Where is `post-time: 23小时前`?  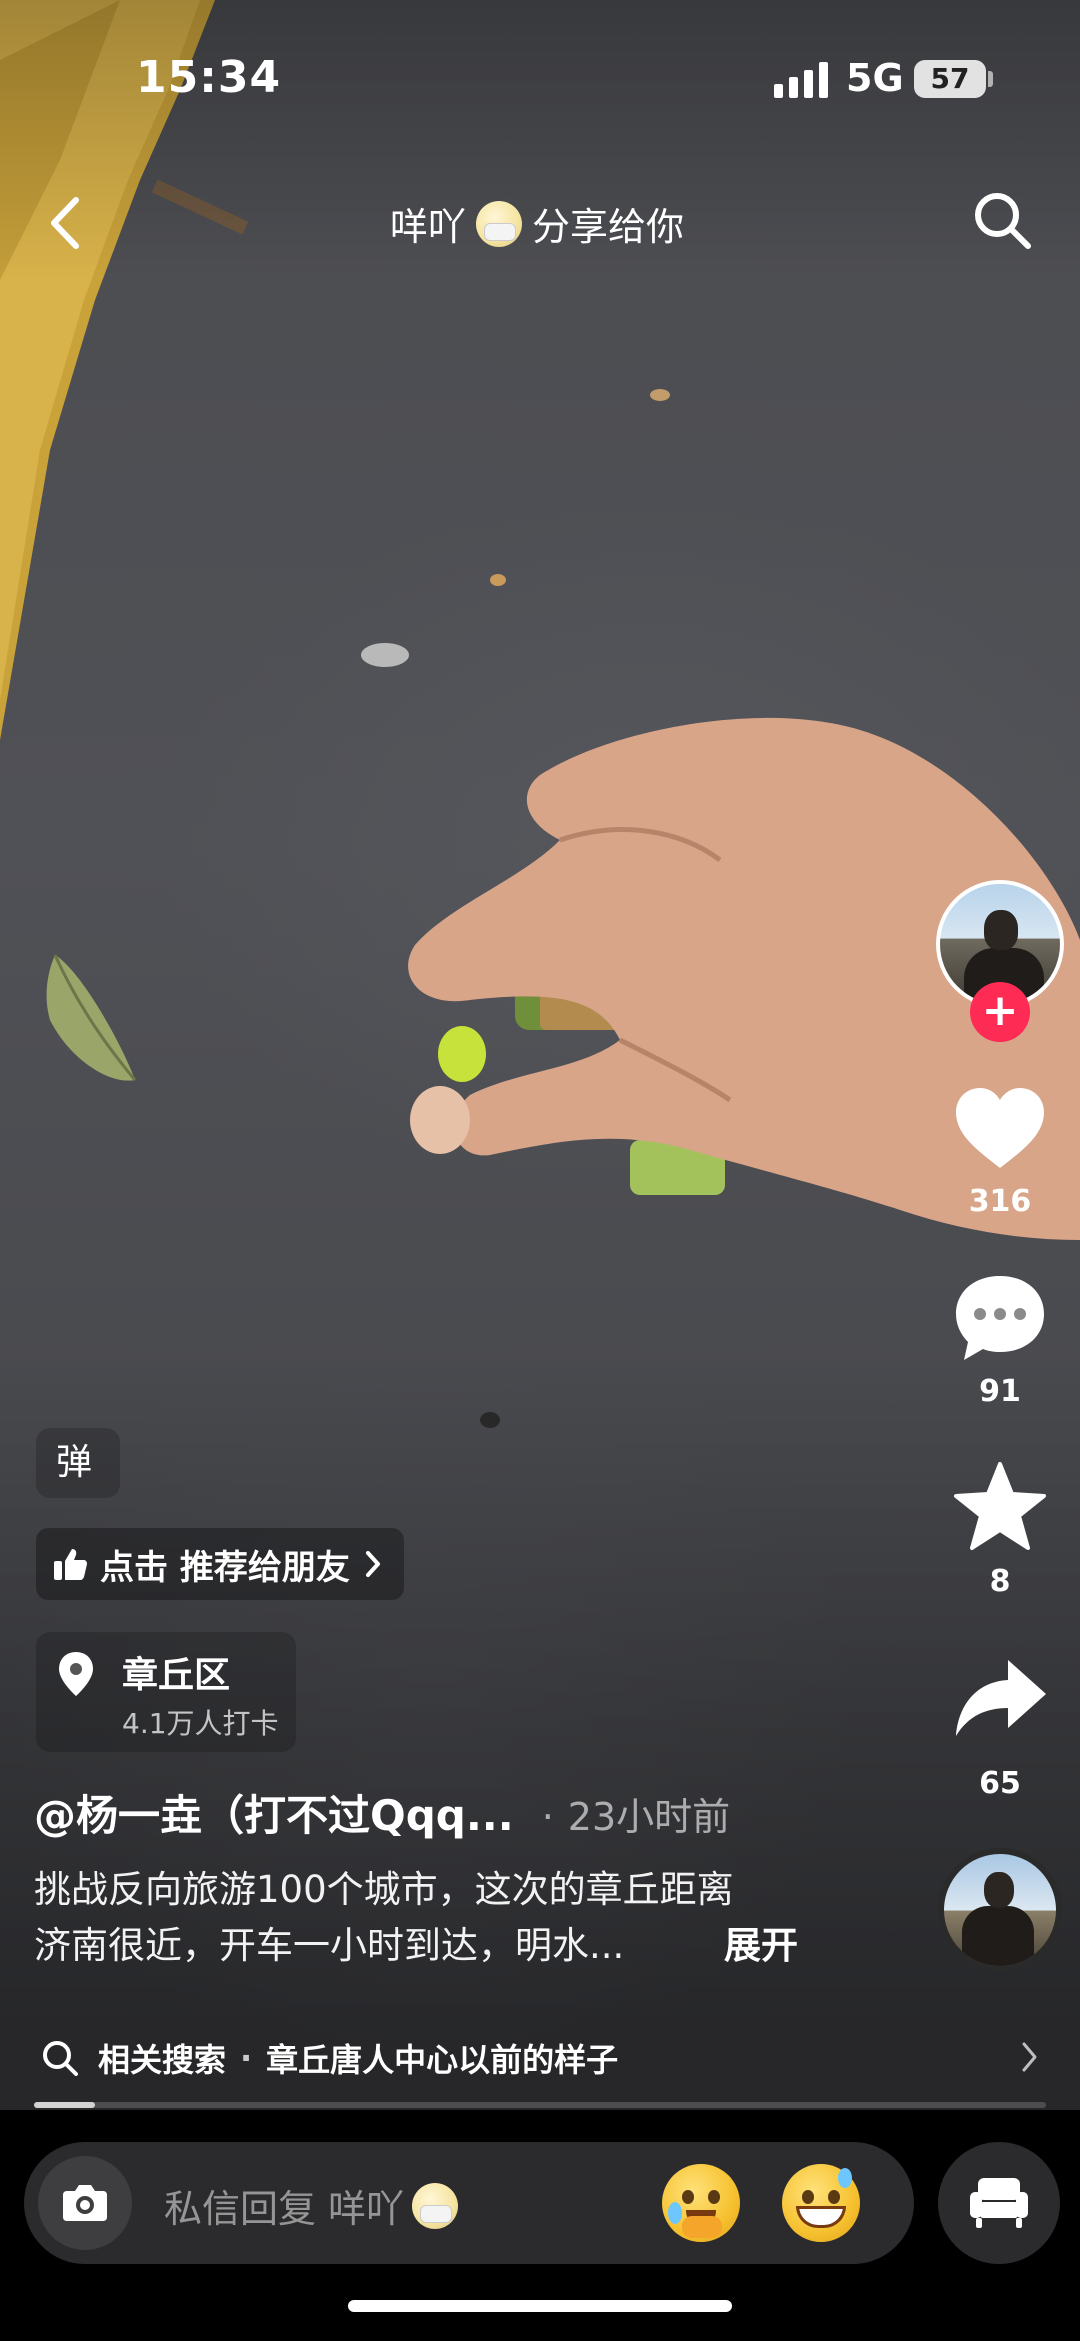
post-time: 23小时前 is located at coordinates (636, 1813).